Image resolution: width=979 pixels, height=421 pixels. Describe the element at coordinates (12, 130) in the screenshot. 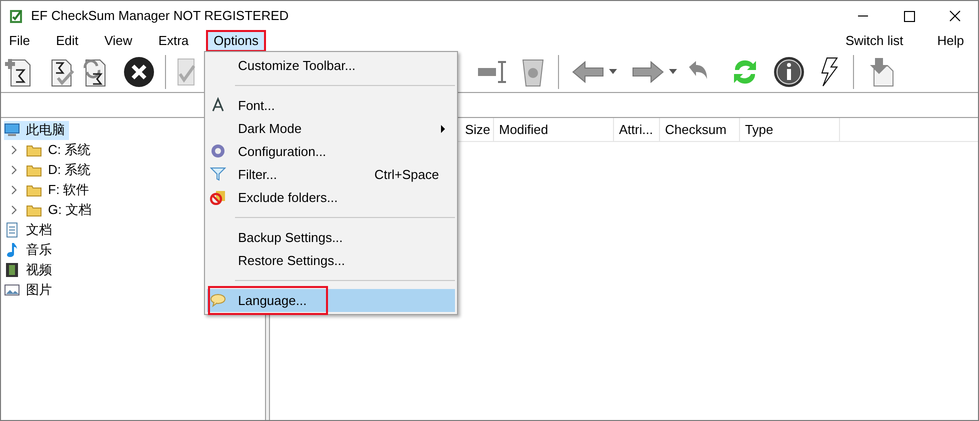

I see `computer-icon` at that location.